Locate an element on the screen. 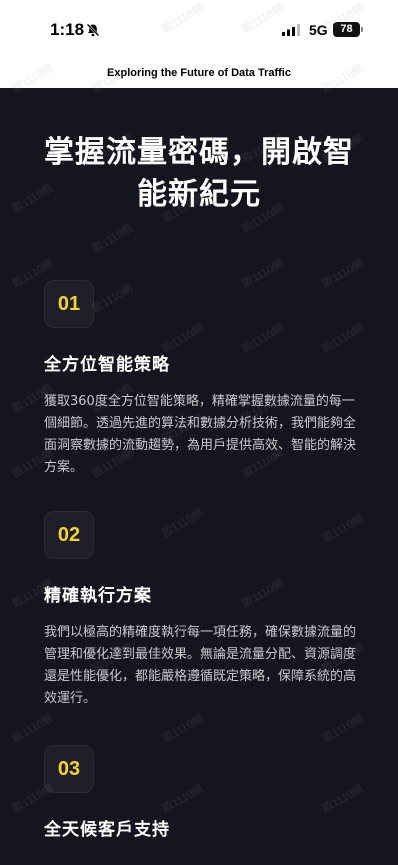 Image resolution: width=398 pixels, height=865 pixels. feature-number-badge: 03 is located at coordinates (69, 769).